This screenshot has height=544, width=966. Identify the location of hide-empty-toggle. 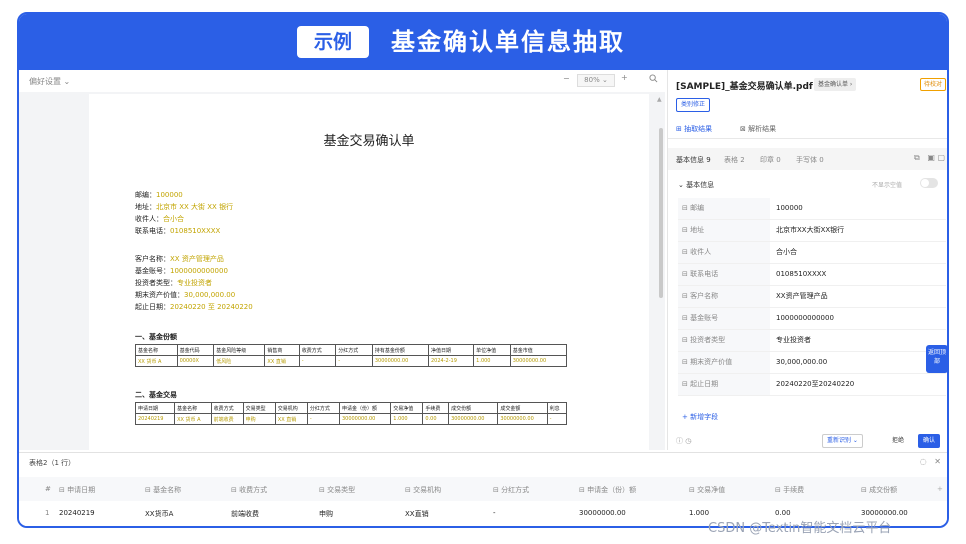
(929, 183).